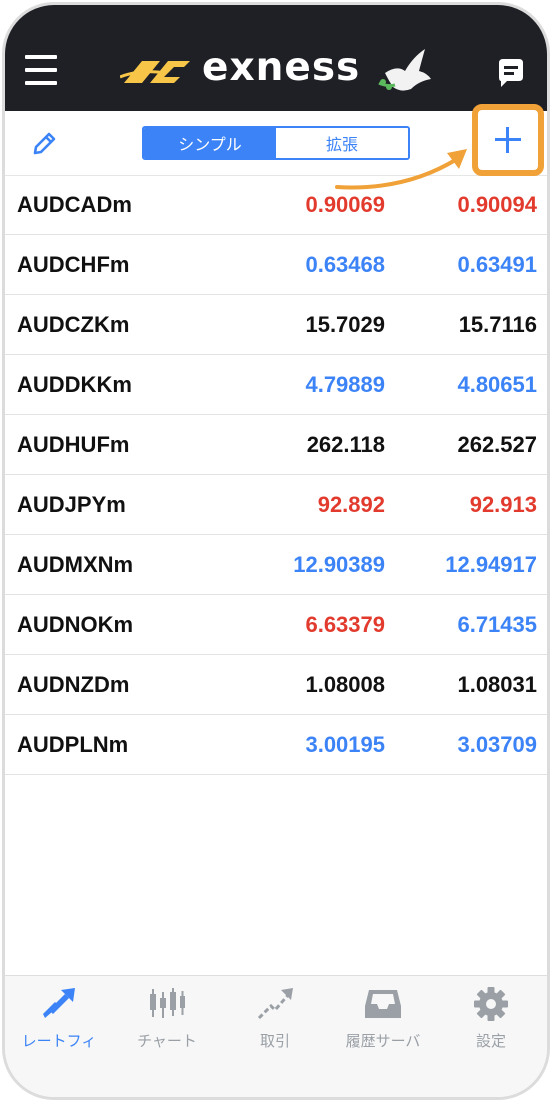 This screenshot has width=550, height=1100. I want to click on dove-icon, so click(404, 70).